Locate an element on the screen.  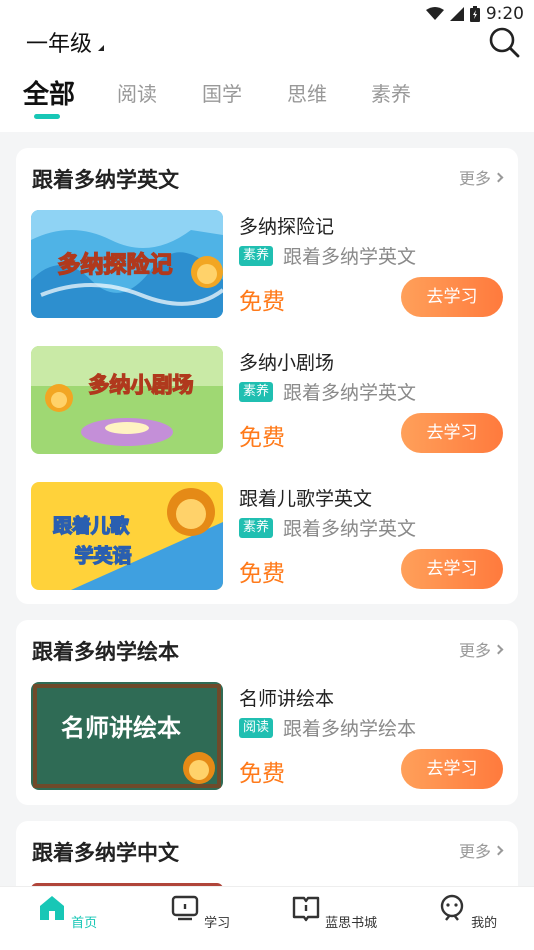
course-thumbnail: 多纳探险记 is located at coordinates (127, 264).